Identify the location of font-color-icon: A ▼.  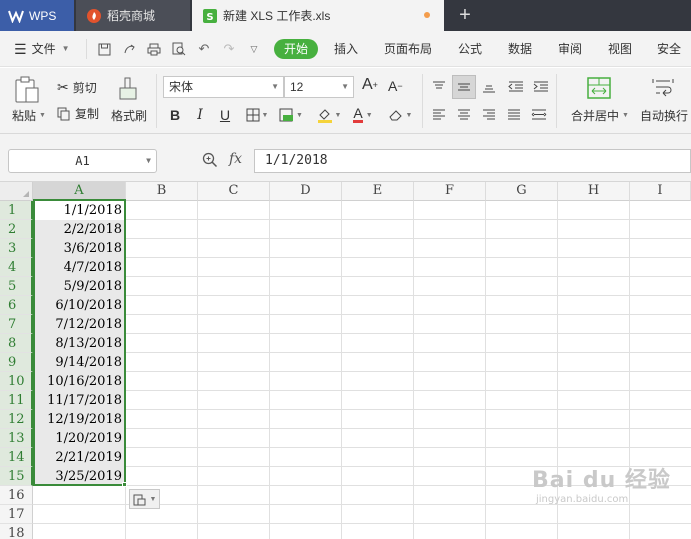
(363, 115).